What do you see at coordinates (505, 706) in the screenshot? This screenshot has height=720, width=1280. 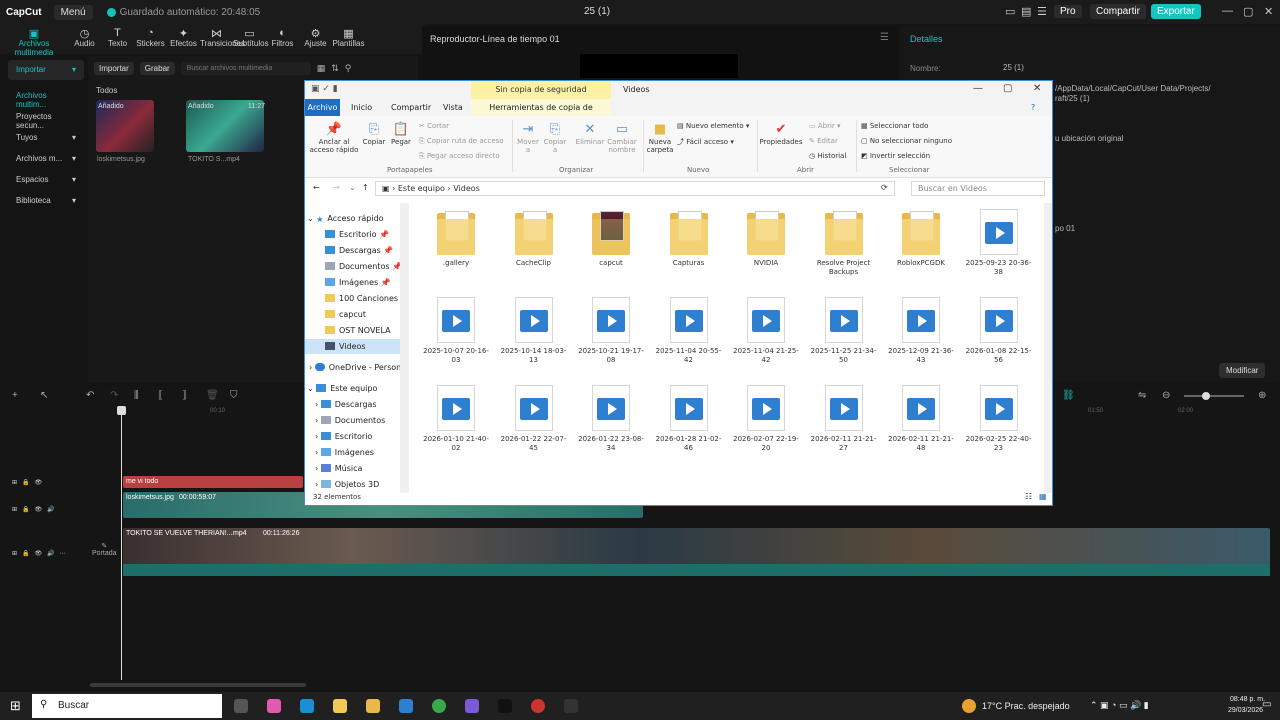 I see `capcut-icon` at bounding box center [505, 706].